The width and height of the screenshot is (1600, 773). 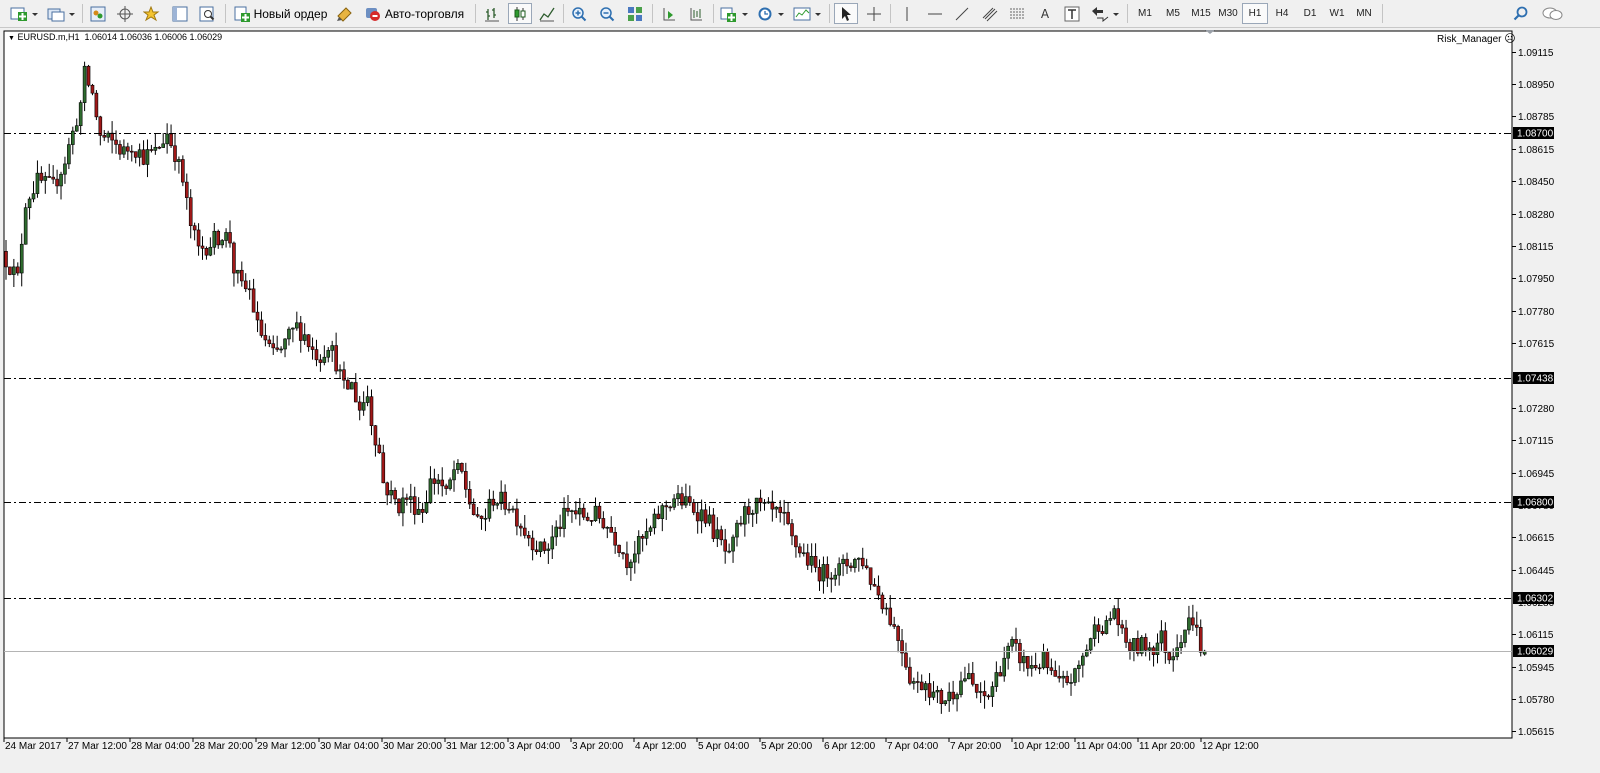 What do you see at coordinates (152, 13) in the screenshot?
I see `favorites-button` at bounding box center [152, 13].